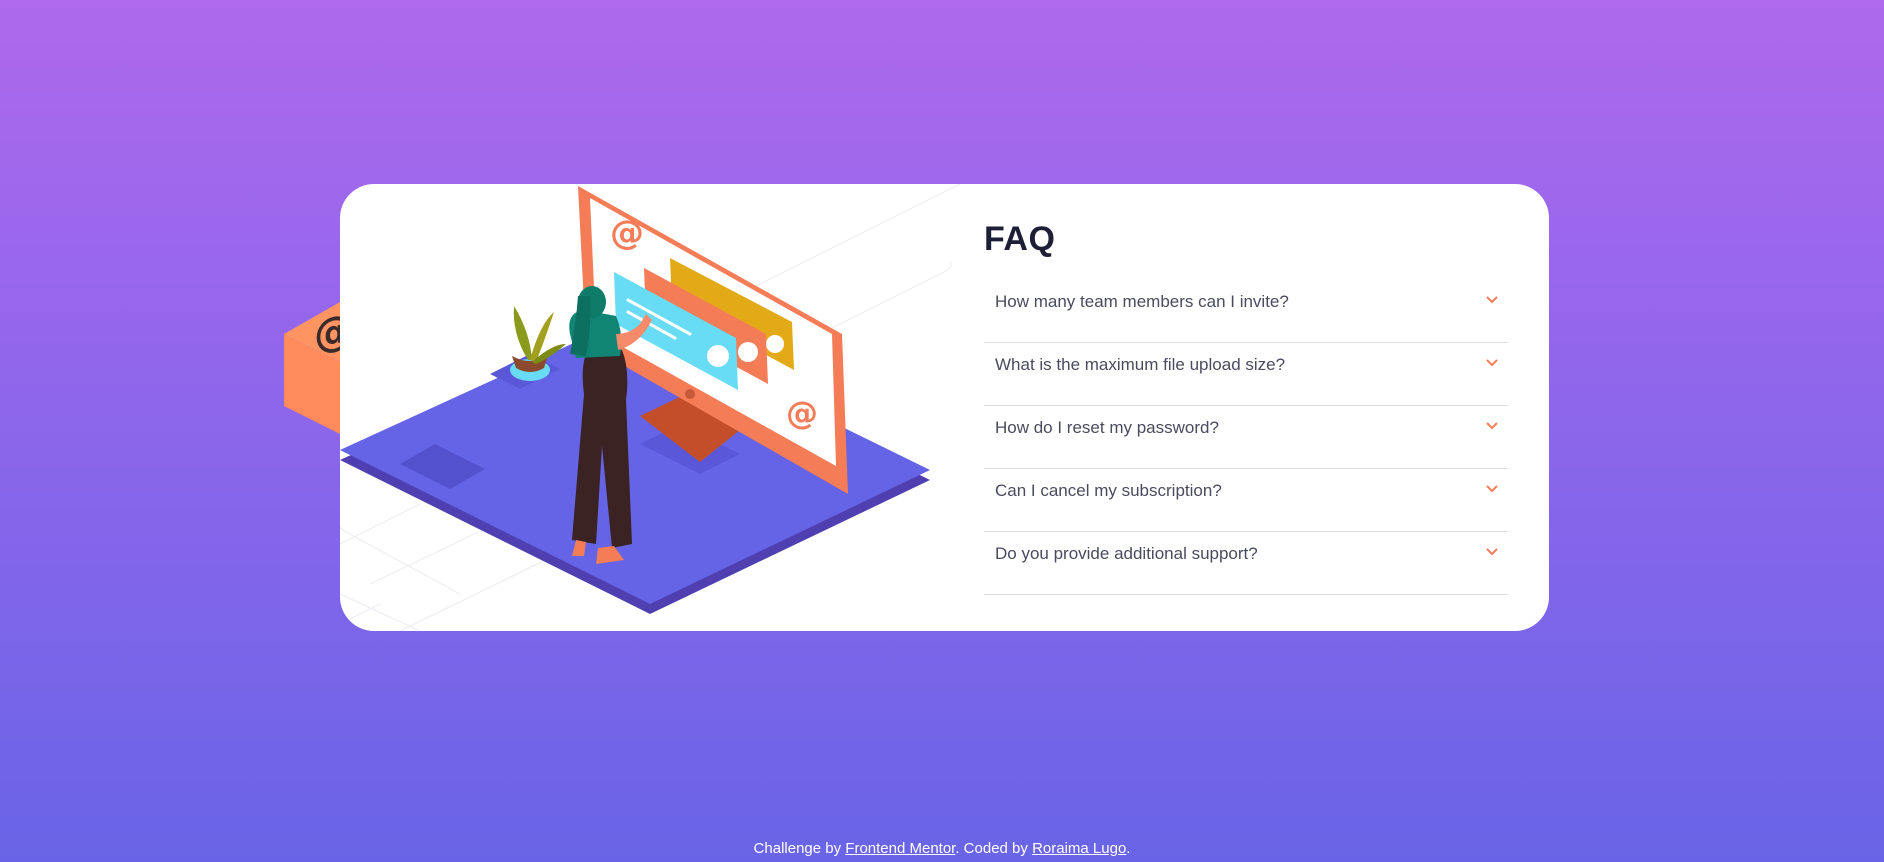 The width and height of the screenshot is (1884, 862). Describe the element at coordinates (991, 848) in the screenshot. I see `footer-middle: . Coded by` at that location.